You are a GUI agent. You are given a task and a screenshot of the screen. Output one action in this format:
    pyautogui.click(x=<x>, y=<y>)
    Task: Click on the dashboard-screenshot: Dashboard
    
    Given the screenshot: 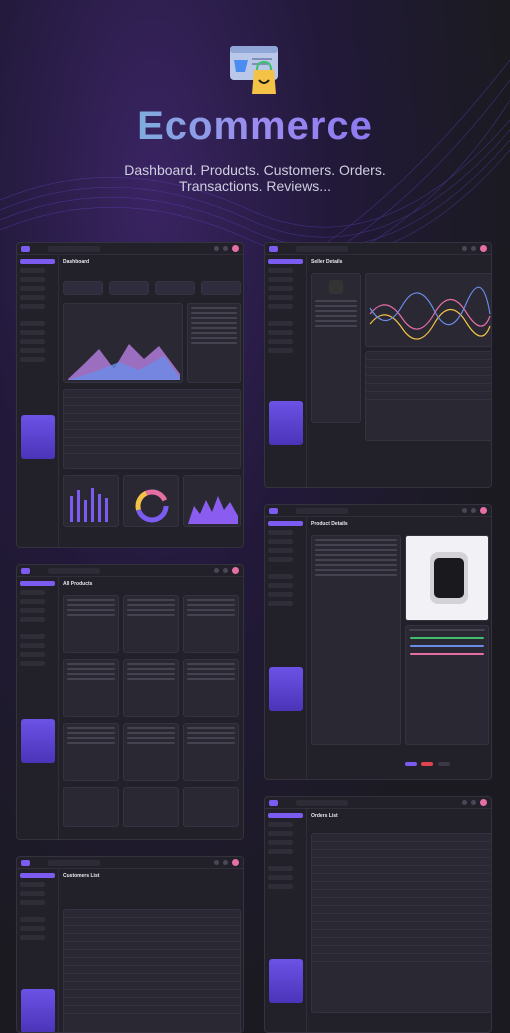 What is the action you would take?
    pyautogui.click(x=130, y=395)
    